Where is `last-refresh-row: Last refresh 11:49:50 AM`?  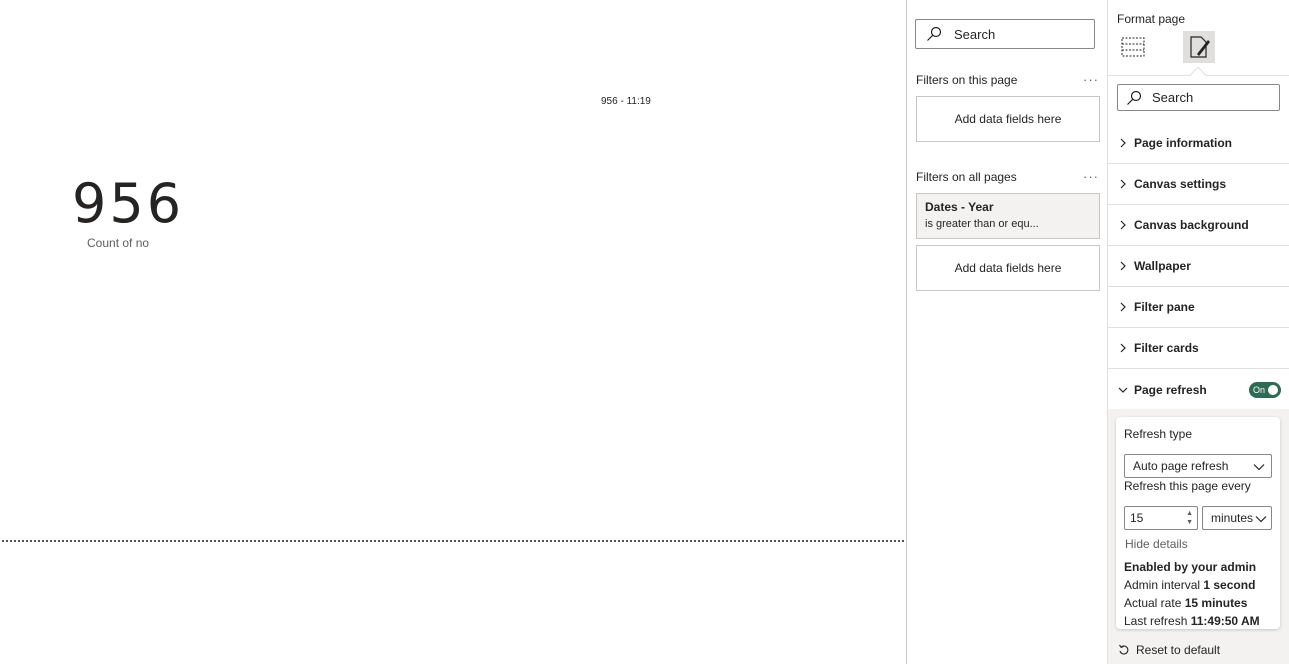 last-refresh-row: Last refresh 11:49:50 AM is located at coordinates (1192, 621).